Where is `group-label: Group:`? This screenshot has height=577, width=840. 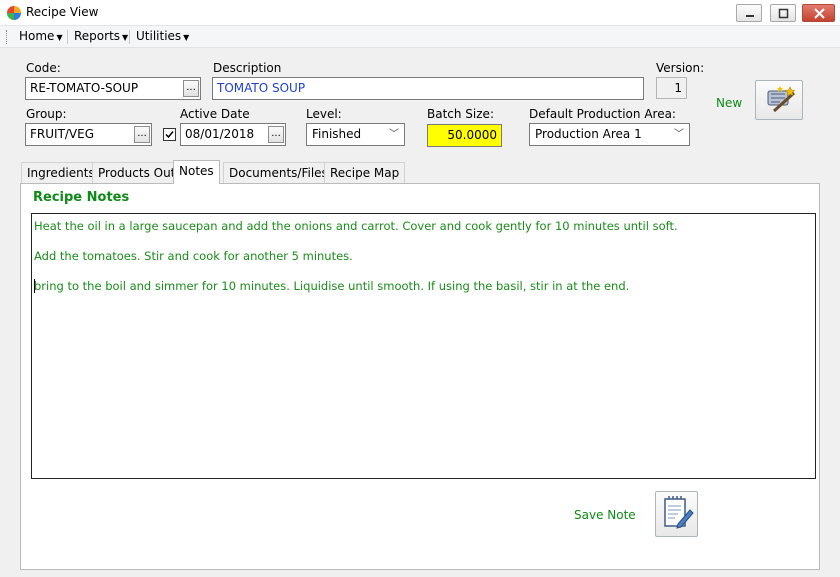
group-label: Group: is located at coordinates (46, 114).